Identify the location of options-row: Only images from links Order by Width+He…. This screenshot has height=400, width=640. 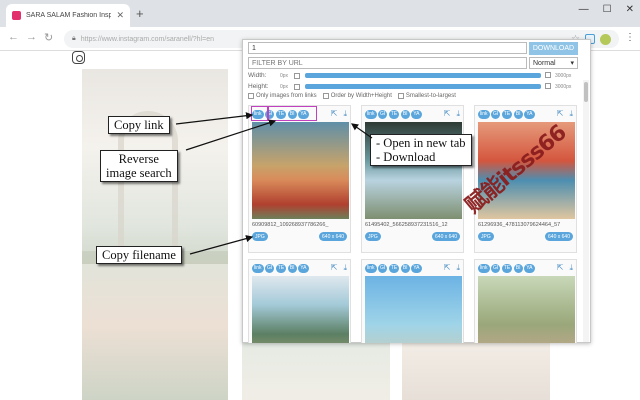
(352, 96).